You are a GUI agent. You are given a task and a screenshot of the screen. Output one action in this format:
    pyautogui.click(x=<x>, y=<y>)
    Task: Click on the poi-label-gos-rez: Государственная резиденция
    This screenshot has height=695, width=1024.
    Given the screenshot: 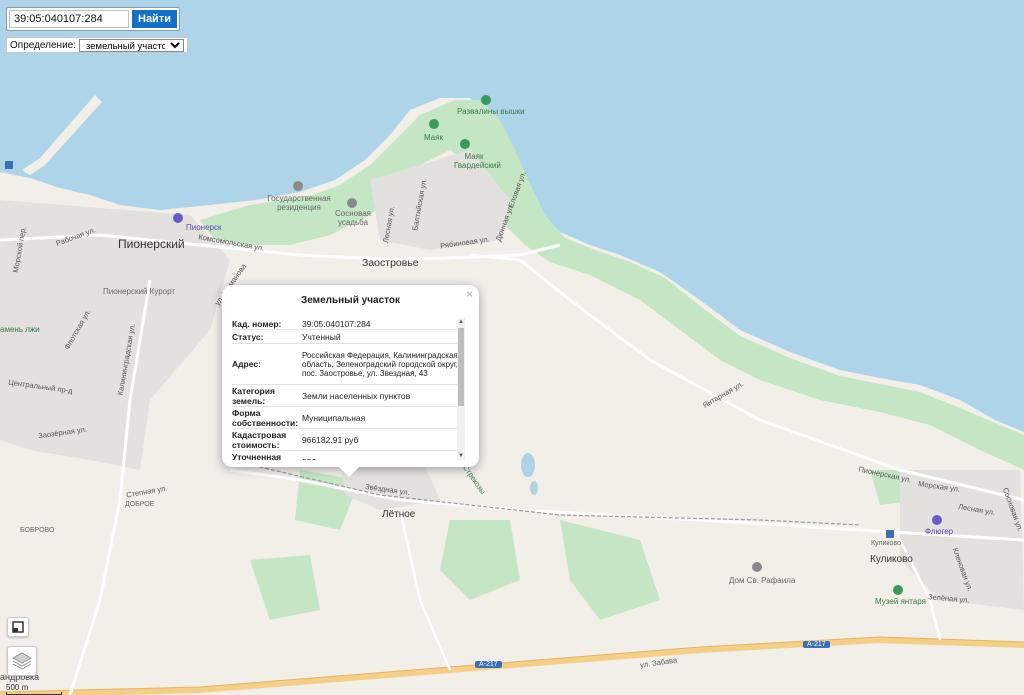 What is the action you would take?
    pyautogui.click(x=299, y=203)
    